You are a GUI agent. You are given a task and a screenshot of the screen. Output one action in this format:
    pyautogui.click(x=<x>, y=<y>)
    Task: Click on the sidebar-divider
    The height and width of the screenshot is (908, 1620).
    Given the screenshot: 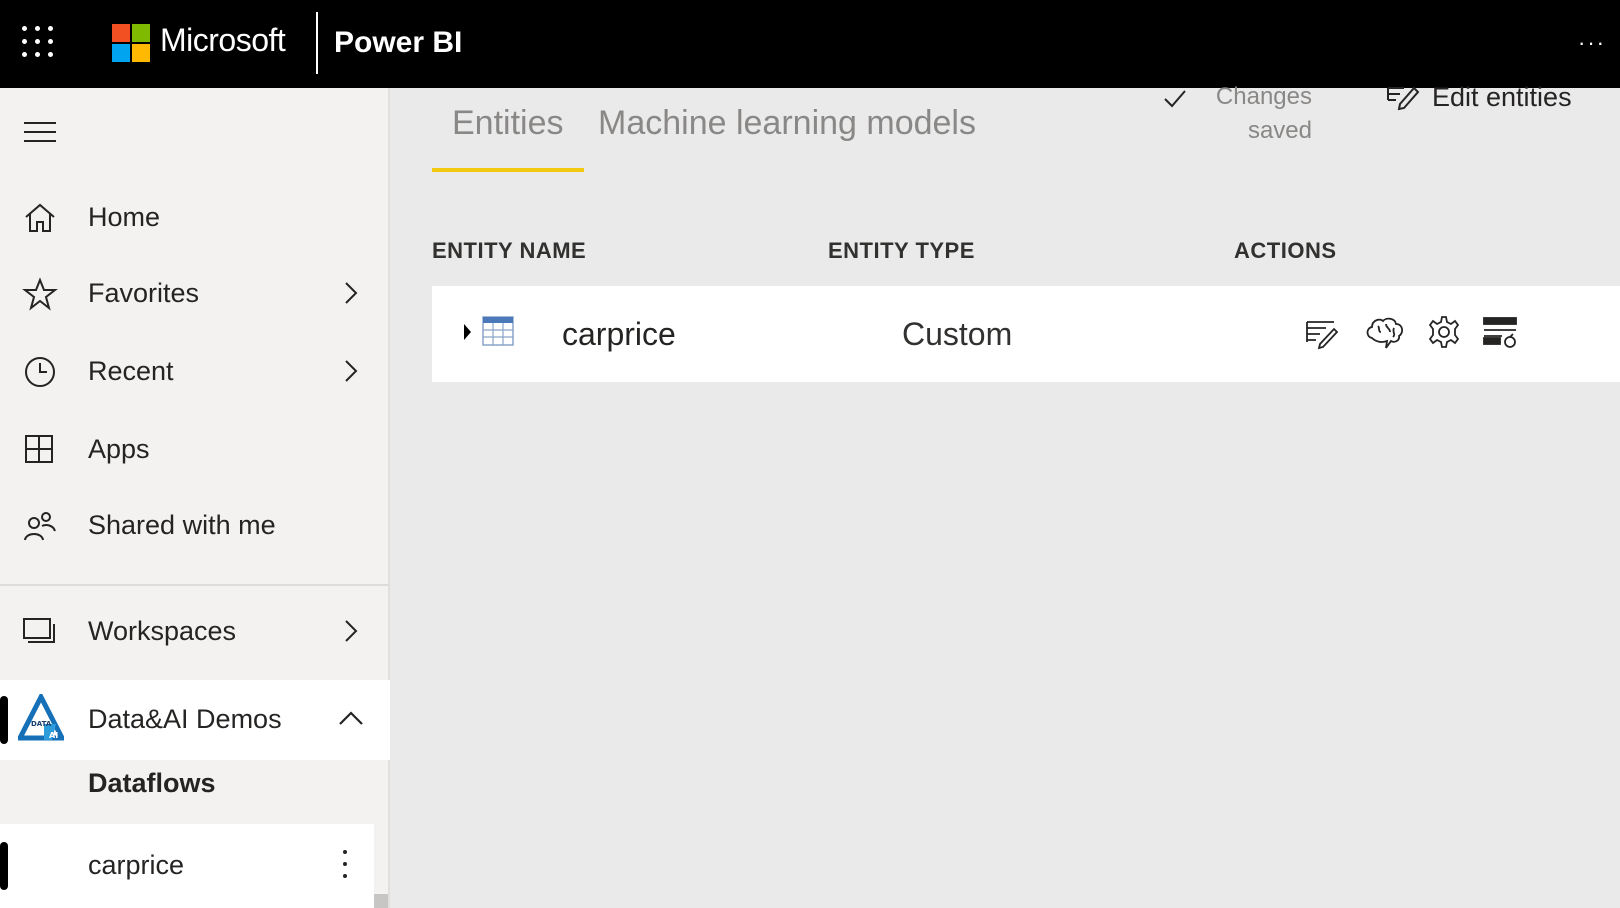 What is the action you would take?
    pyautogui.click(x=195, y=585)
    